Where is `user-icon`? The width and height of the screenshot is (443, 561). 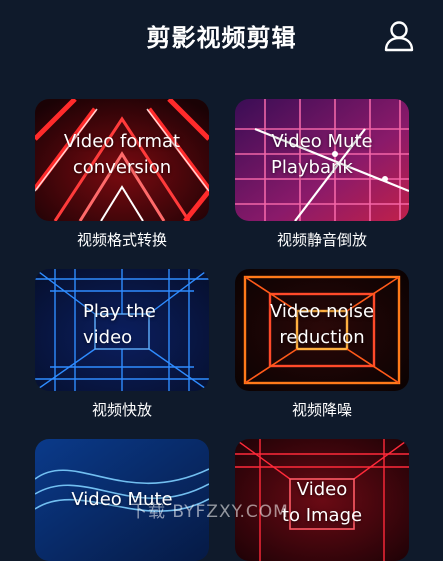 user-icon is located at coordinates (399, 36).